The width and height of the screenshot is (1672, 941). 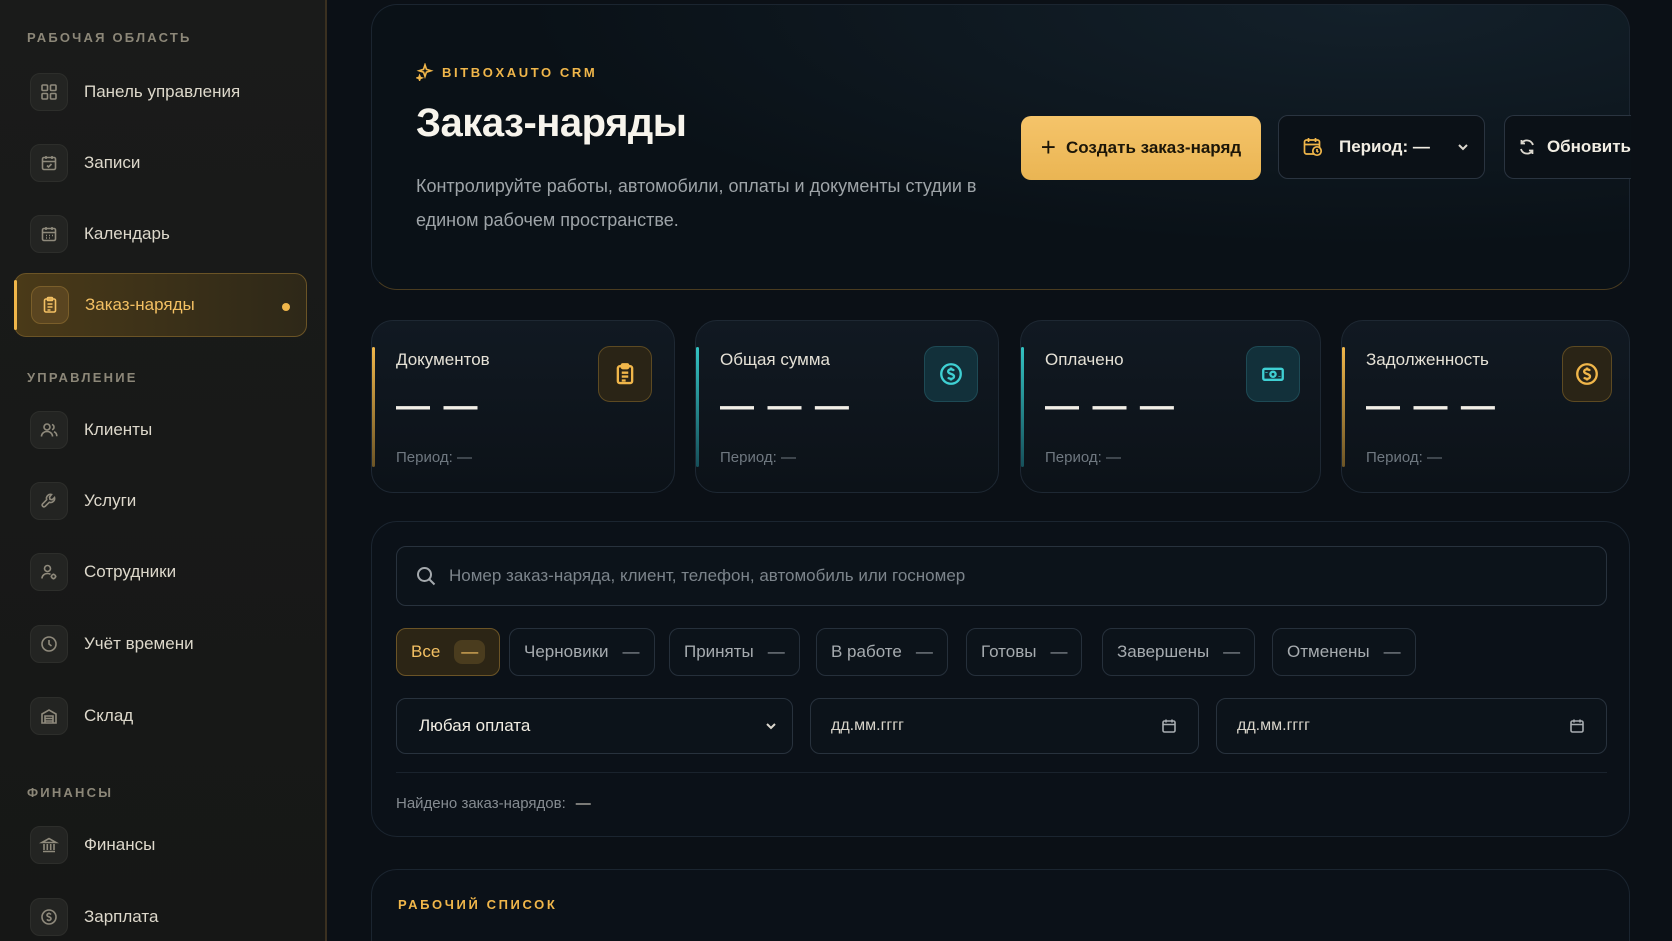 I want to click on filter-chip-ready: Готовы —, so click(x=1024, y=652).